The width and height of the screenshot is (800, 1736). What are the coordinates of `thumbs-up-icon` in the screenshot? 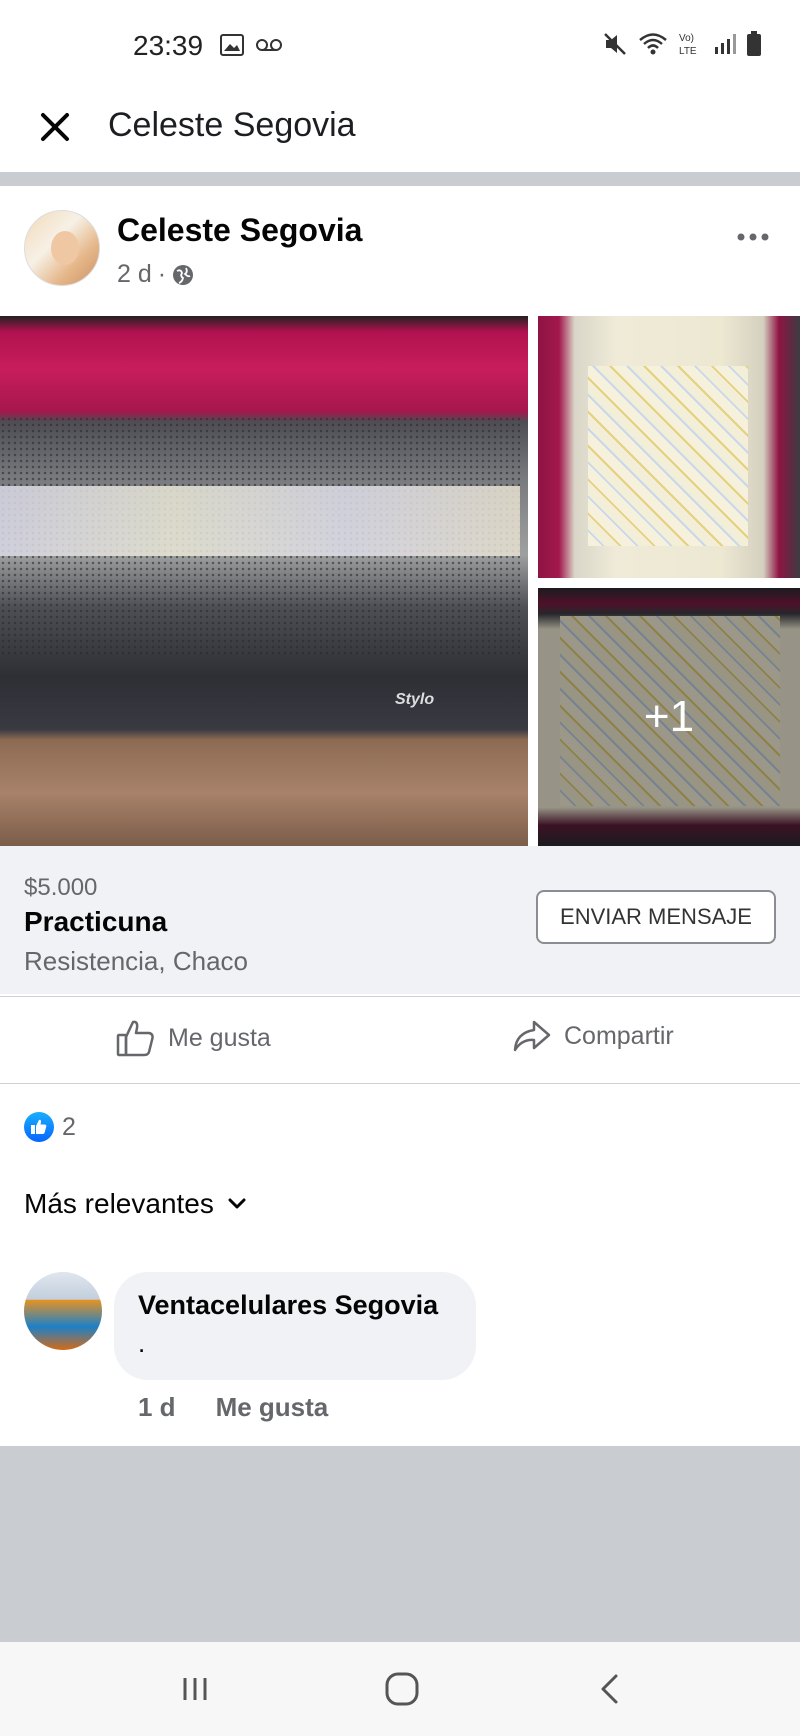 It's located at (135, 1038).